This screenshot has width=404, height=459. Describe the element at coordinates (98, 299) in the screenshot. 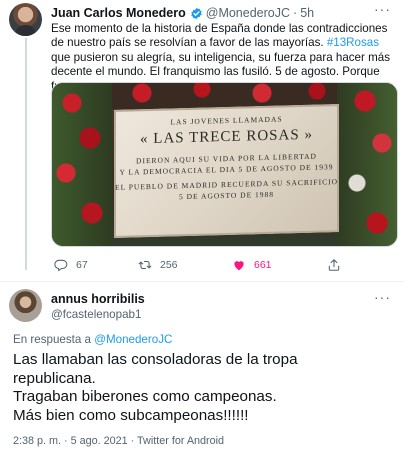

I see `reply-author-name: annus horribilis` at that location.